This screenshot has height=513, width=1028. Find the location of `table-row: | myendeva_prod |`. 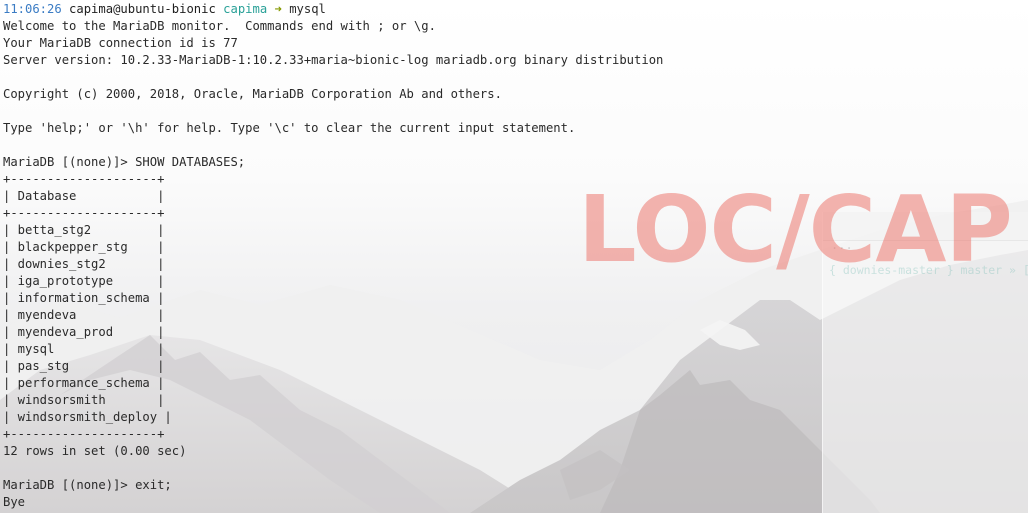

table-row: | myendeva_prod | is located at coordinates (84, 332).